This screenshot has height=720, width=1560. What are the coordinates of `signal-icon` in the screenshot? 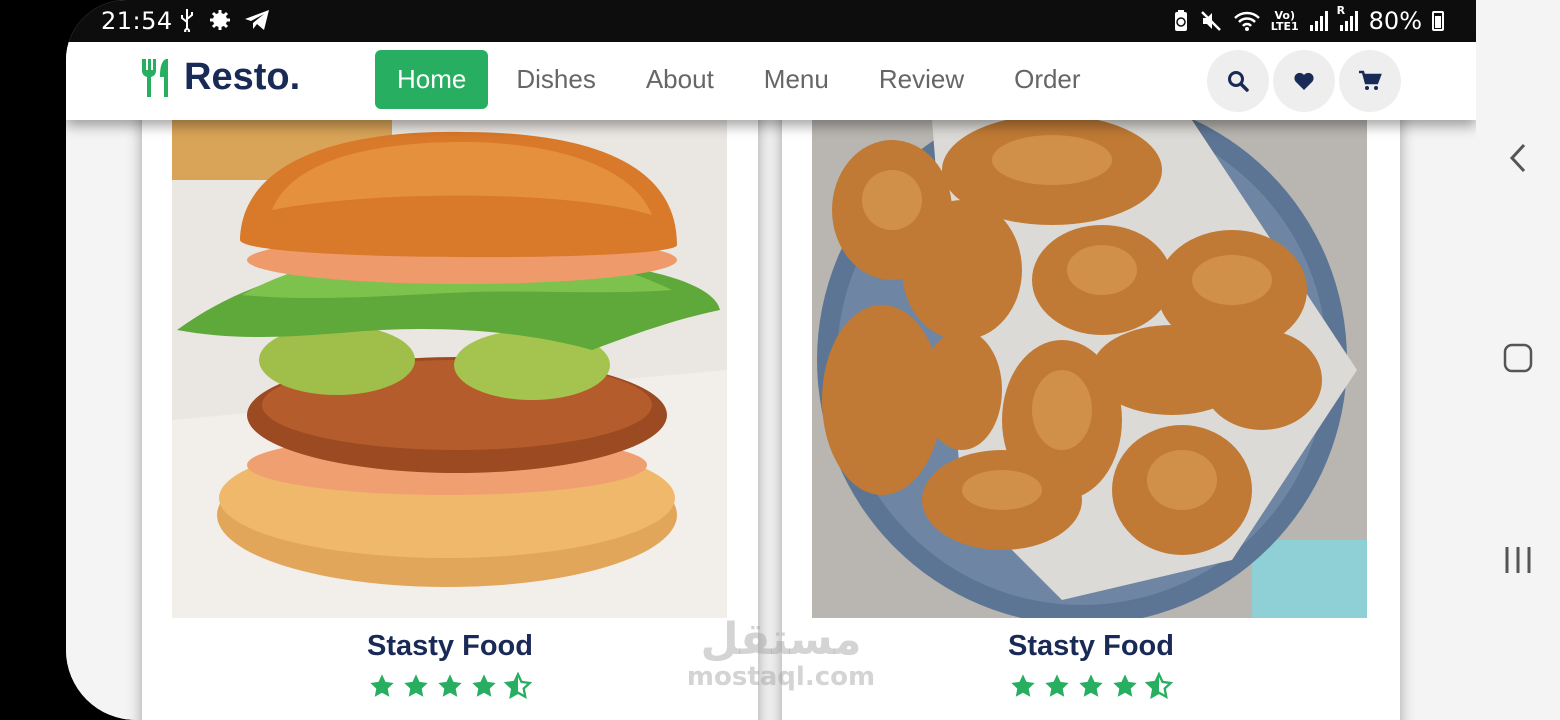 It's located at (1318, 21).